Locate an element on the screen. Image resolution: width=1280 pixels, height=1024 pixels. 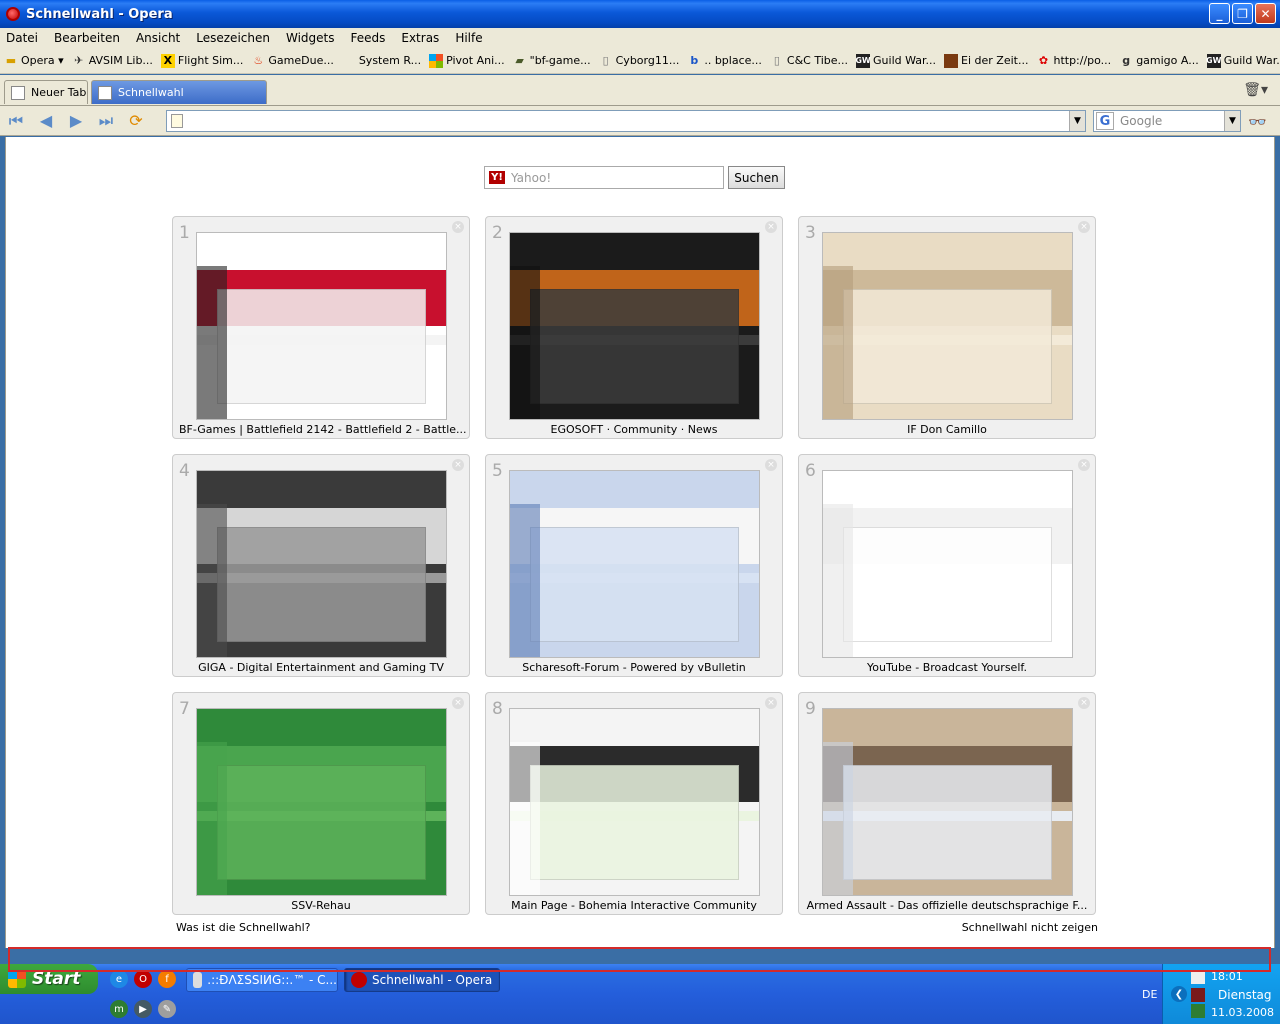
page-icon: ▯ is located at coordinates (605, 60).